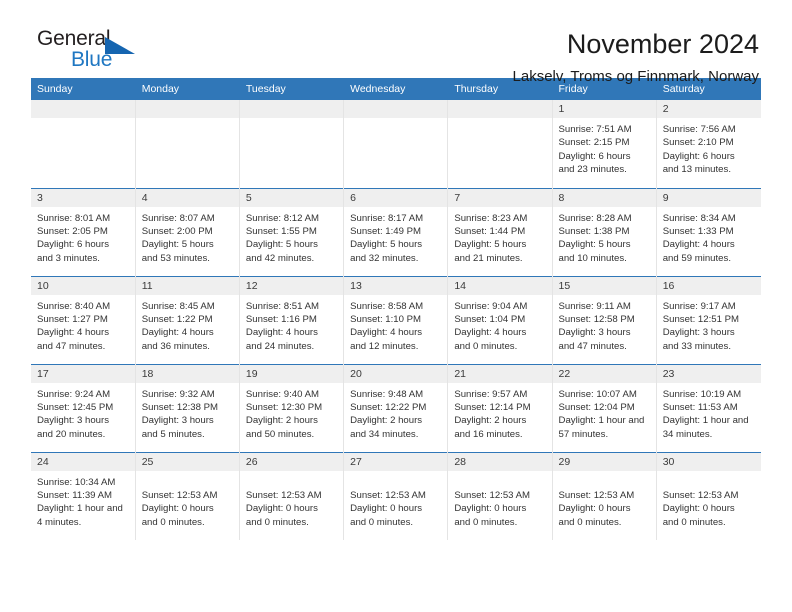 The image size is (792, 612). What do you see at coordinates (396, 373) in the screenshot?
I see `day-number: 20` at bounding box center [396, 373].